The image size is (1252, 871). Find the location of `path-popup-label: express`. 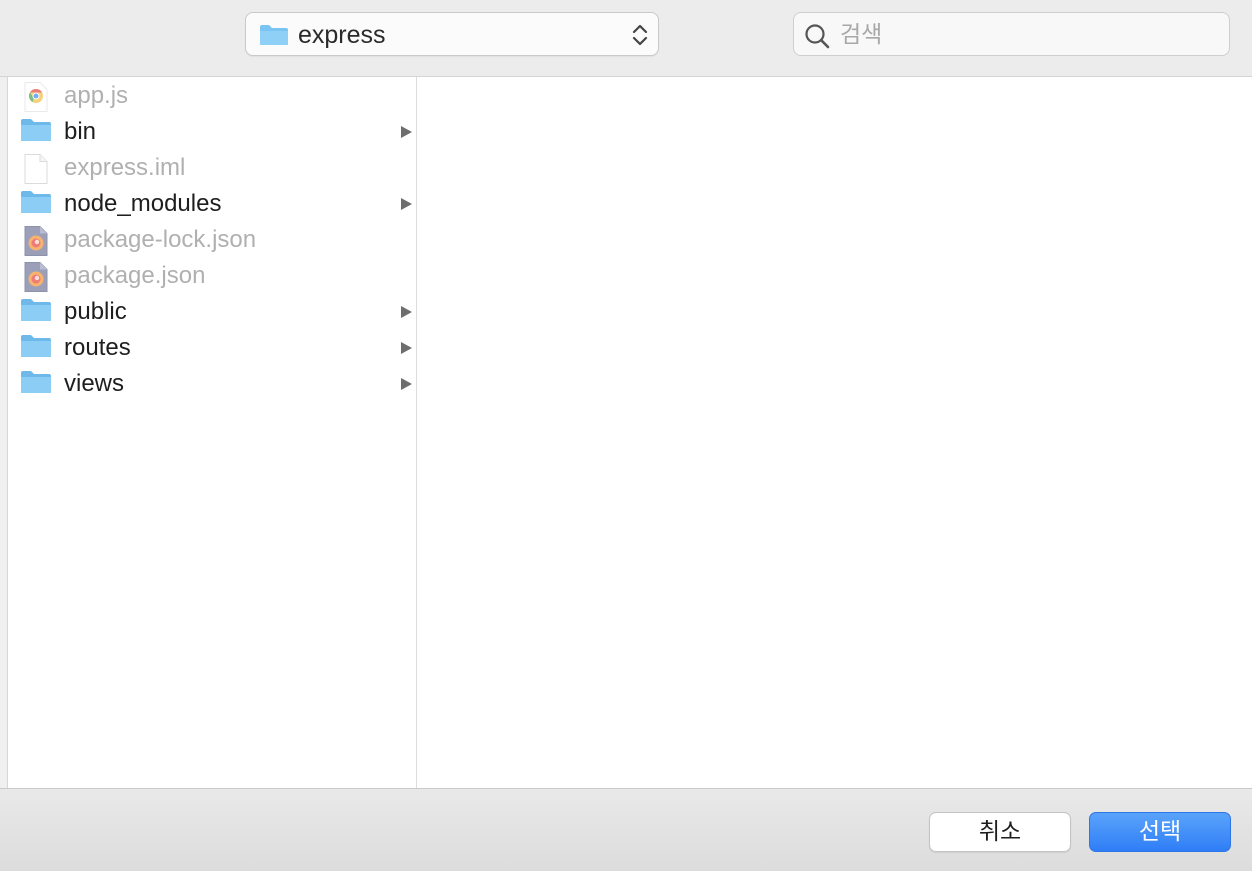

path-popup-label: express is located at coordinates (342, 35).